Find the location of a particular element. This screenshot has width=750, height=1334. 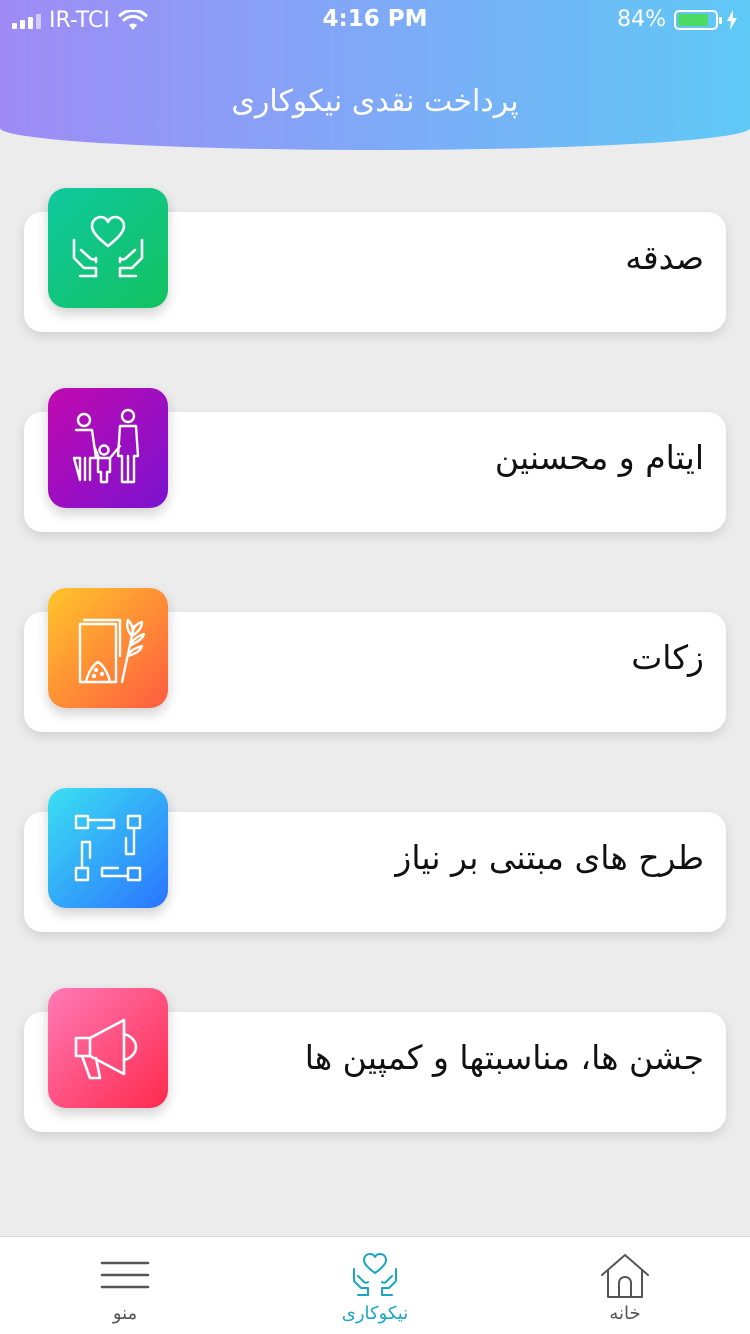

card-label: صدقه is located at coordinates (664, 257).